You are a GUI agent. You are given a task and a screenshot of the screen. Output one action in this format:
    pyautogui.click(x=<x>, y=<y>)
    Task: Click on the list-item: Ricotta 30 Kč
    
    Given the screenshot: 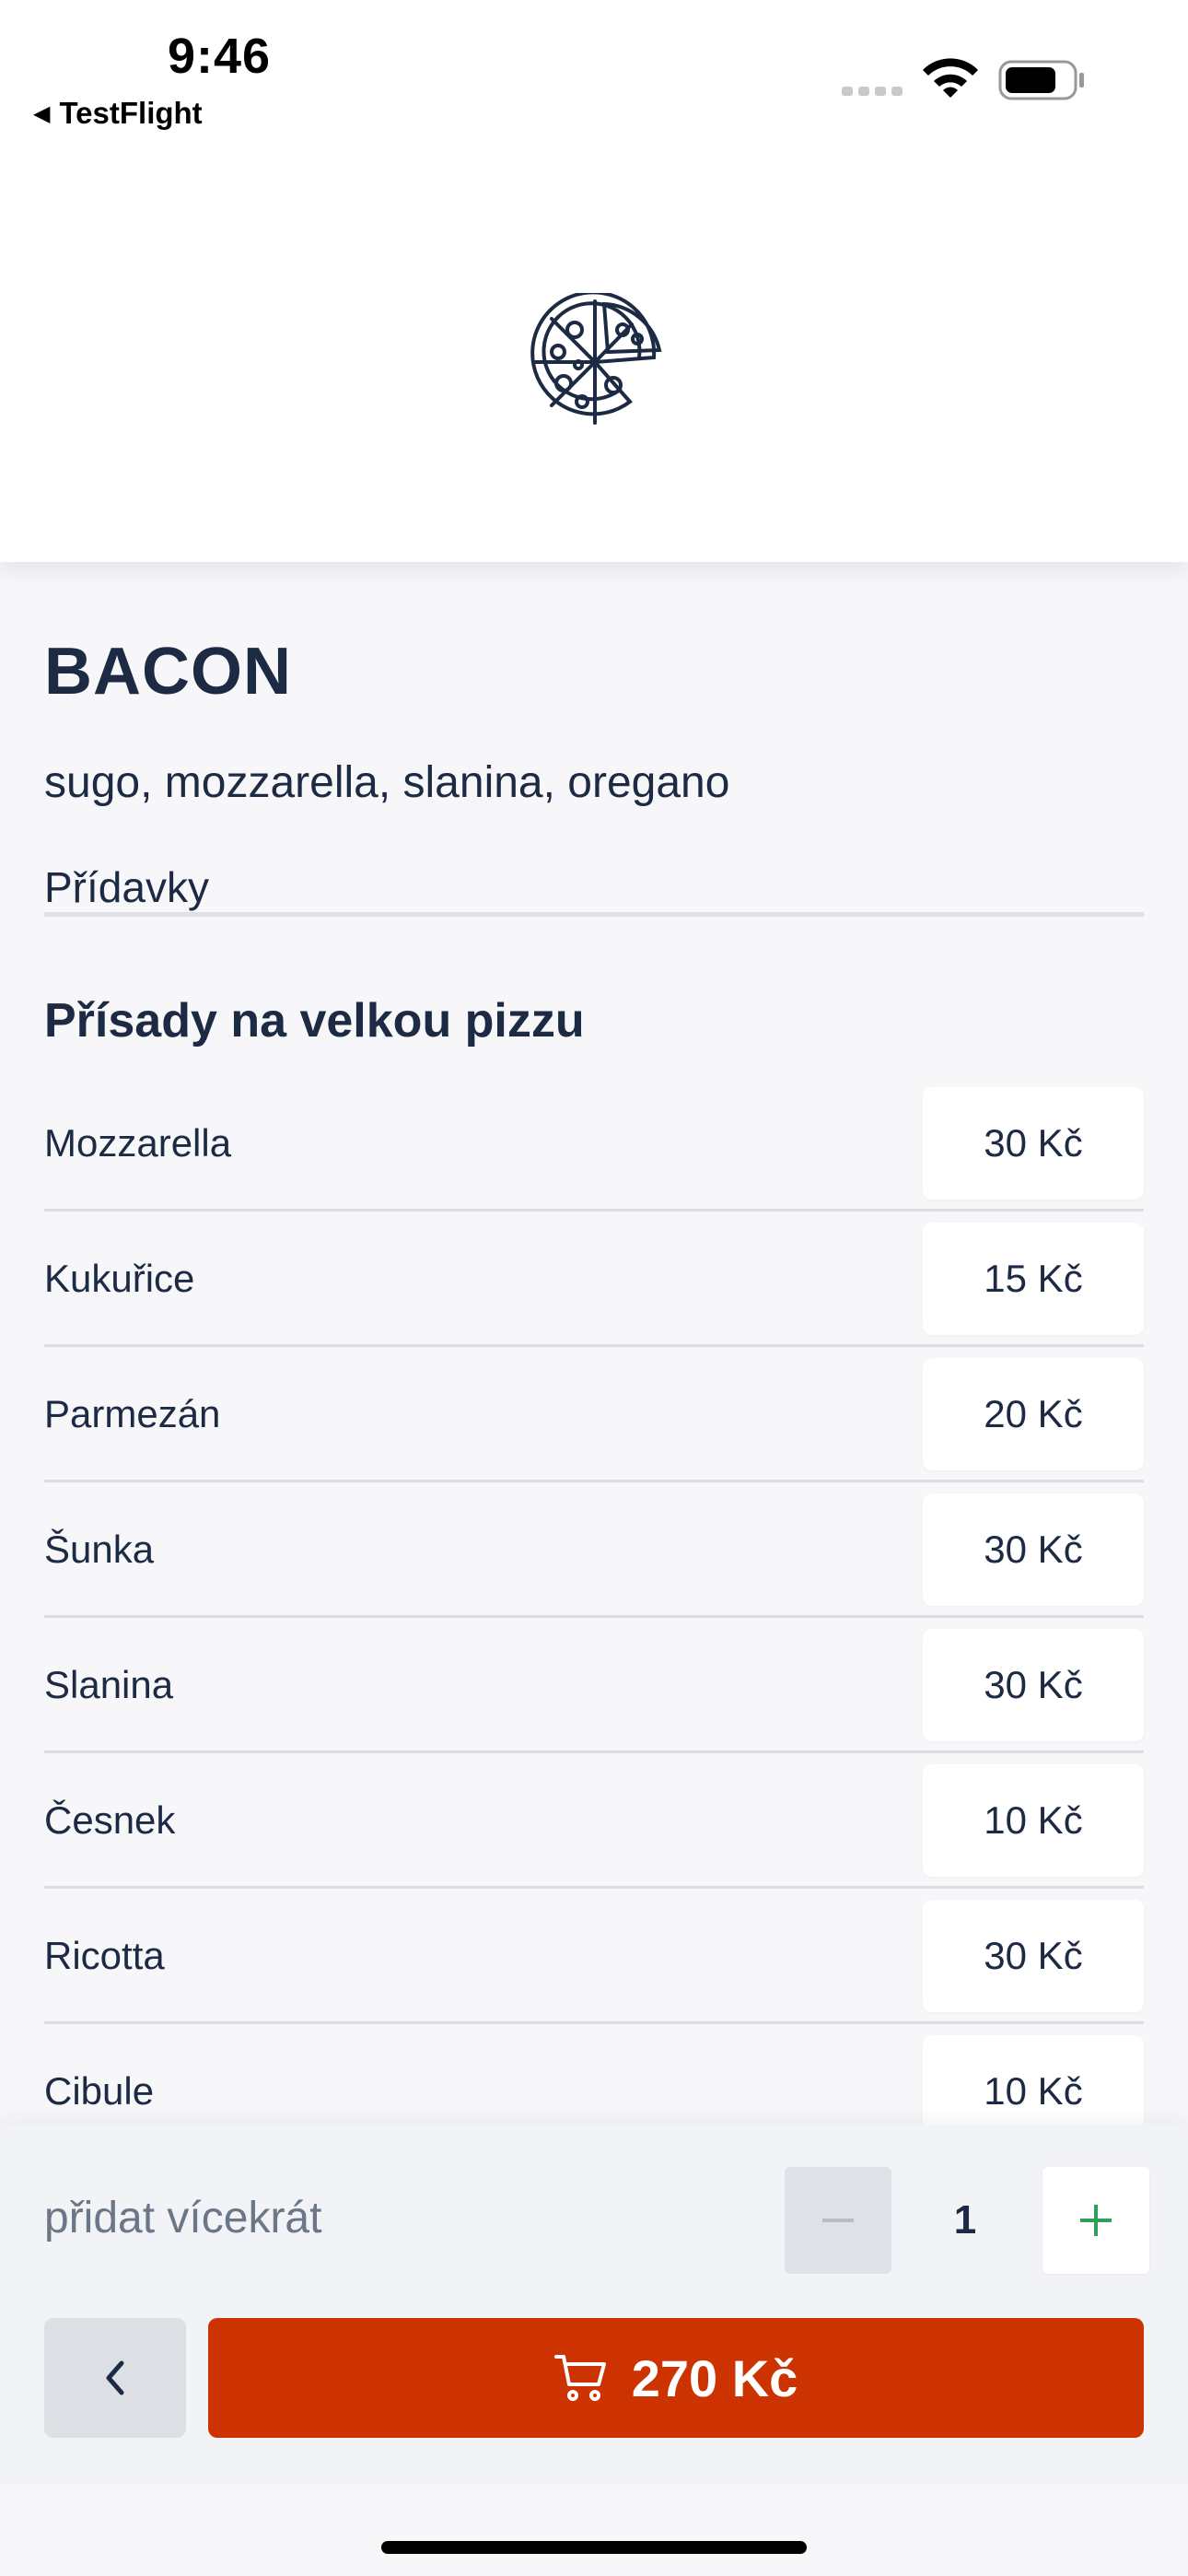 What is the action you would take?
    pyautogui.click(x=594, y=1957)
    